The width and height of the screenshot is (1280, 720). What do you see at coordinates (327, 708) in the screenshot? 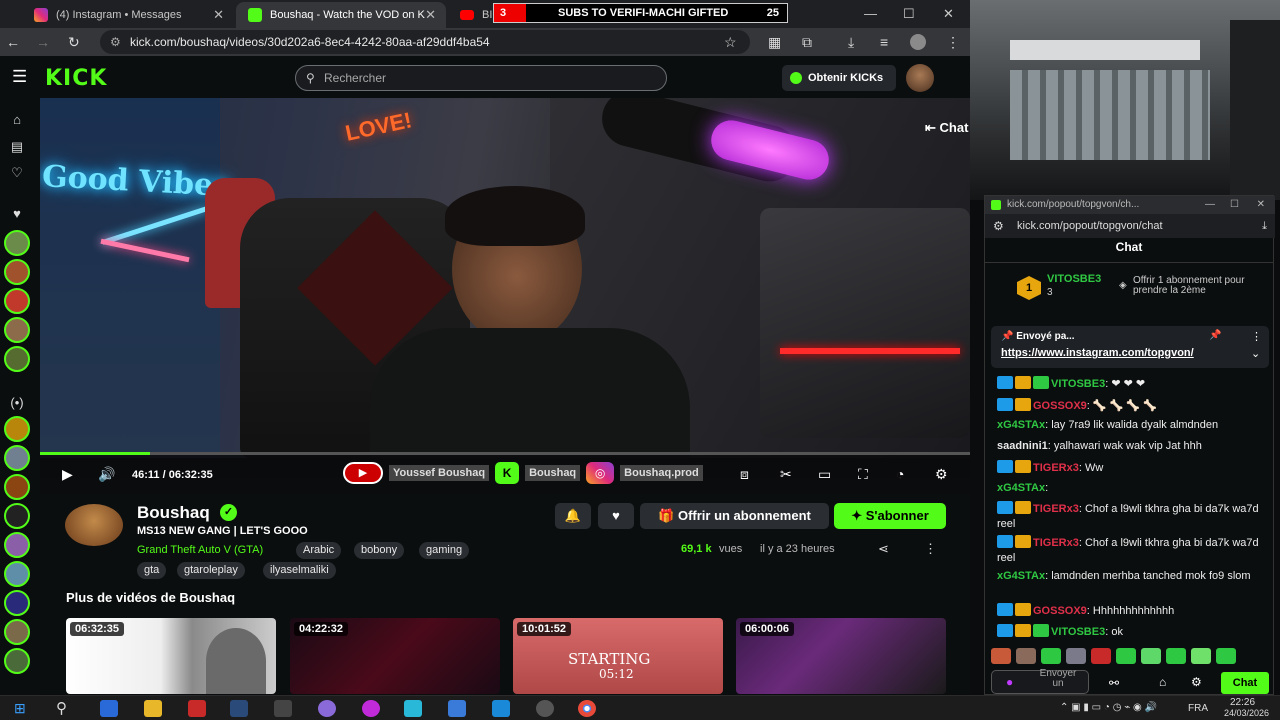
I see `discord-icon` at bounding box center [327, 708].